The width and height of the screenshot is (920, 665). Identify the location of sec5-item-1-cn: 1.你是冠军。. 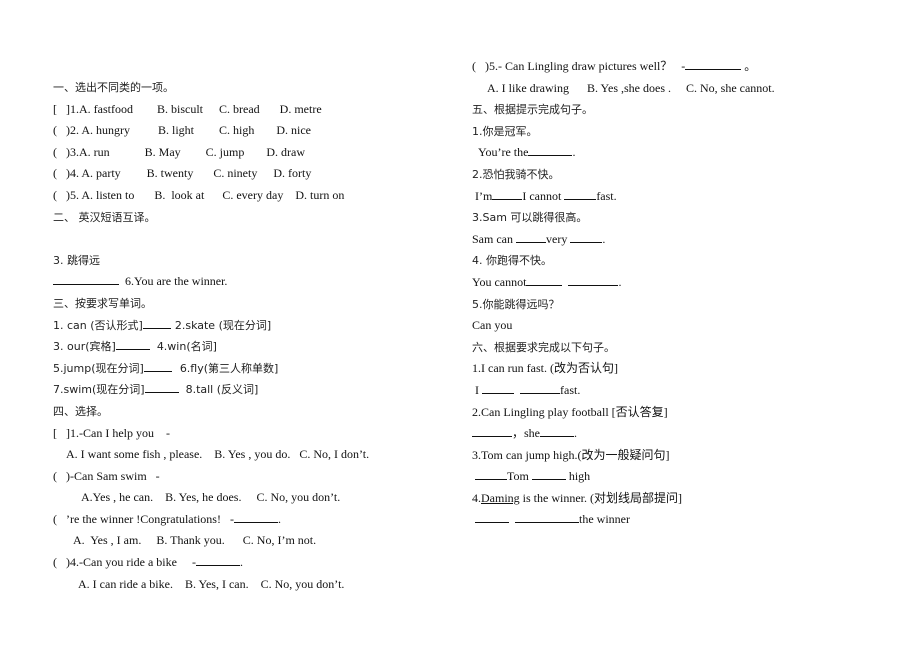
(505, 131).